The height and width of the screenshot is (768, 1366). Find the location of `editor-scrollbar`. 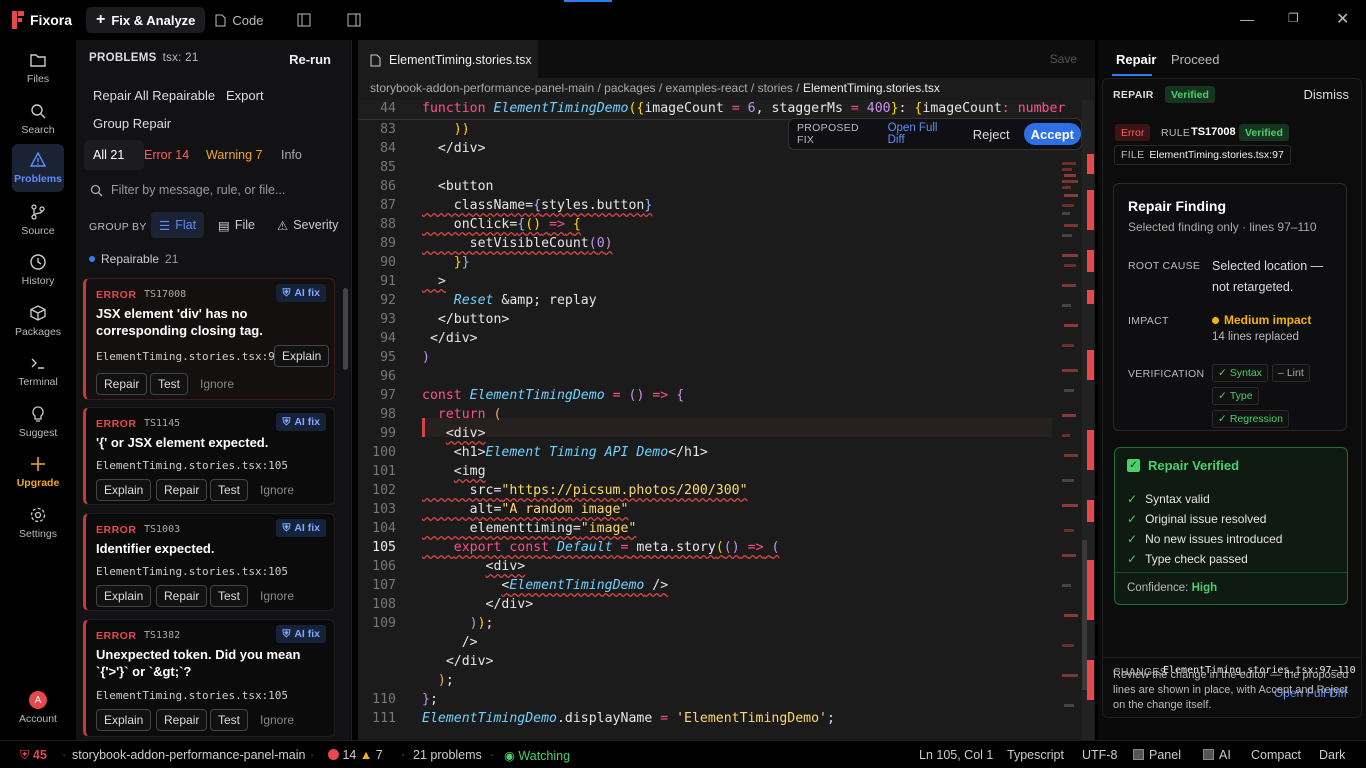

editor-scrollbar is located at coordinates (1088, 420).